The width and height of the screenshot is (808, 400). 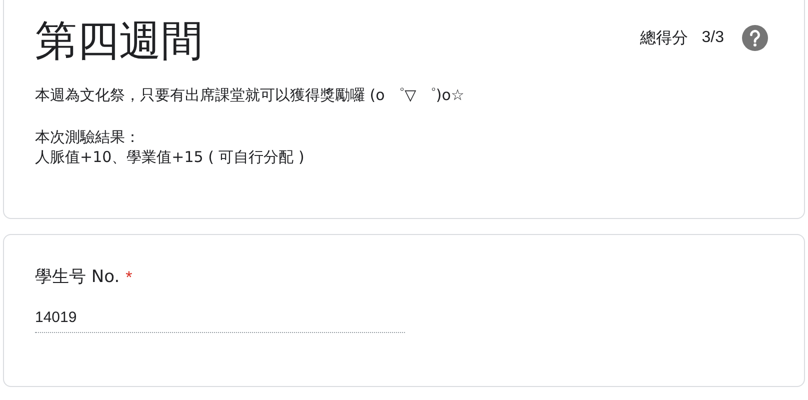 What do you see at coordinates (87, 137) in the screenshot?
I see `description-text: 本次測驗結果：` at bounding box center [87, 137].